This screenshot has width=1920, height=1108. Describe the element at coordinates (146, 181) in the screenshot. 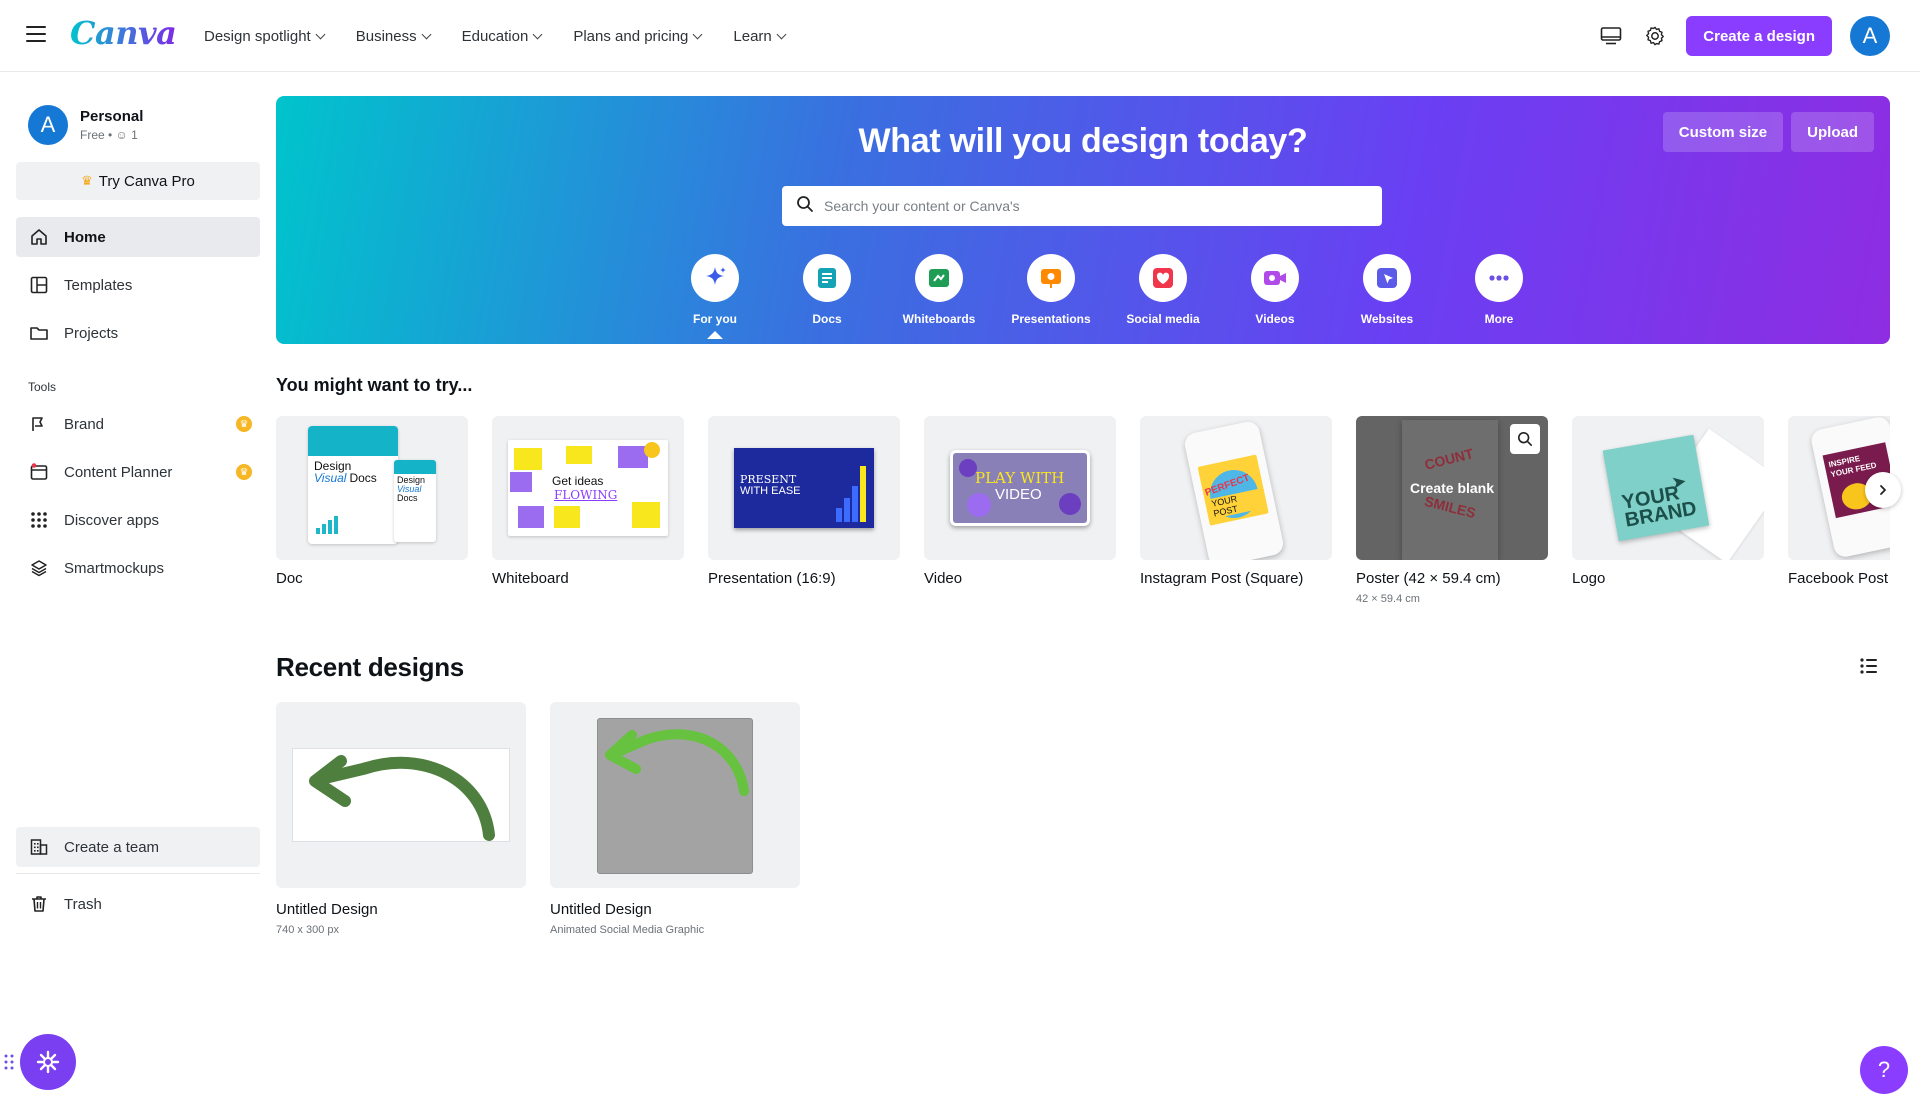

I see `try-pro-label: Try Canva Pro` at that location.